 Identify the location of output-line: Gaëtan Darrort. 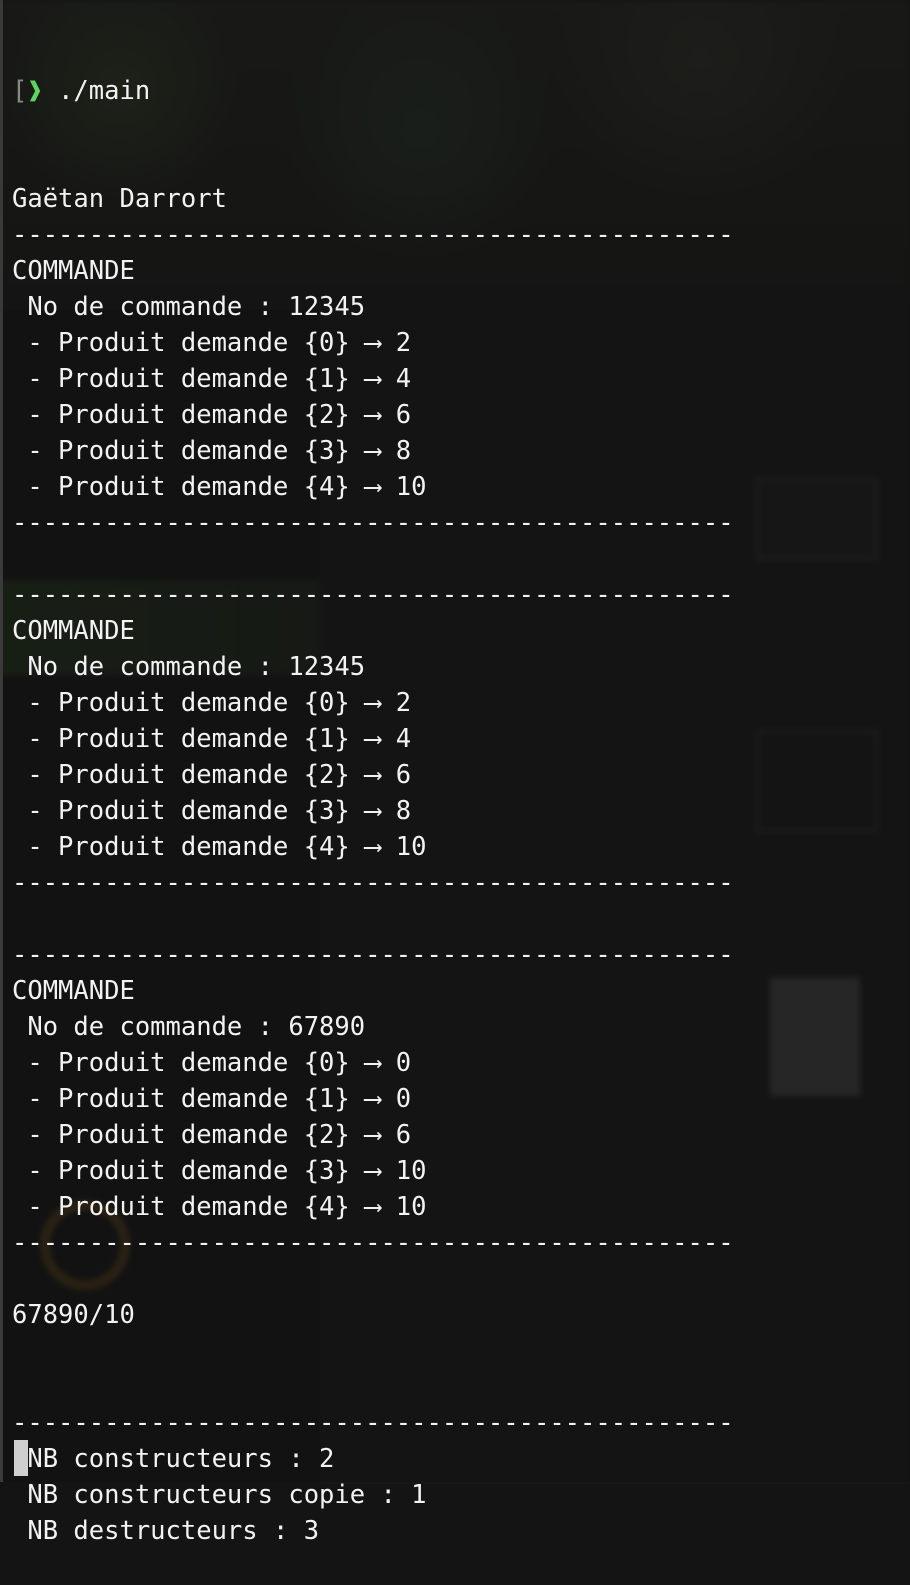
(119, 199).